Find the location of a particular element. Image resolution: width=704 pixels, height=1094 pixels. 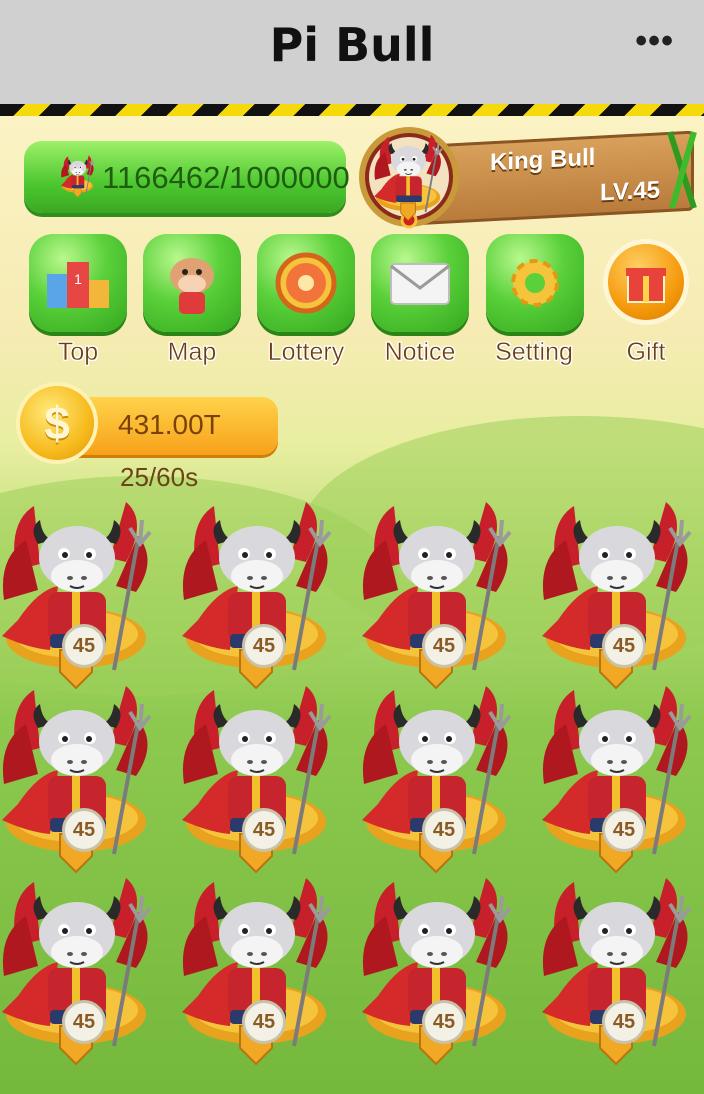

player-name: King Bull is located at coordinates (543, 160).